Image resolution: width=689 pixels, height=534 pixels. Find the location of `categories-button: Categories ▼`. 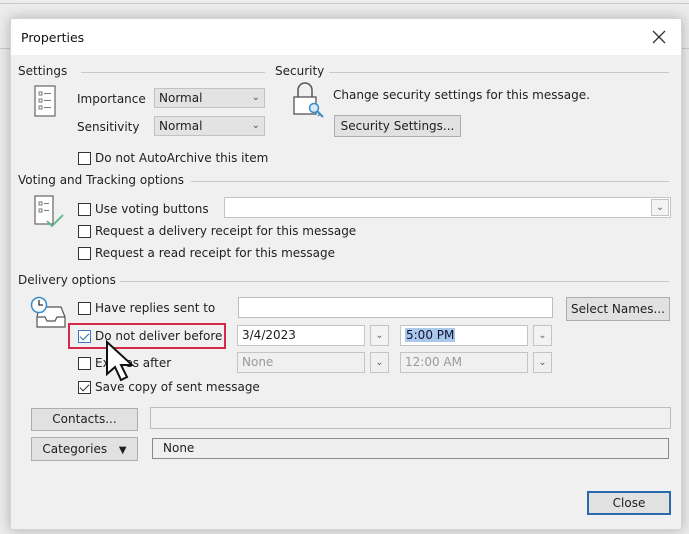

categories-button: Categories ▼ is located at coordinates (84, 449).